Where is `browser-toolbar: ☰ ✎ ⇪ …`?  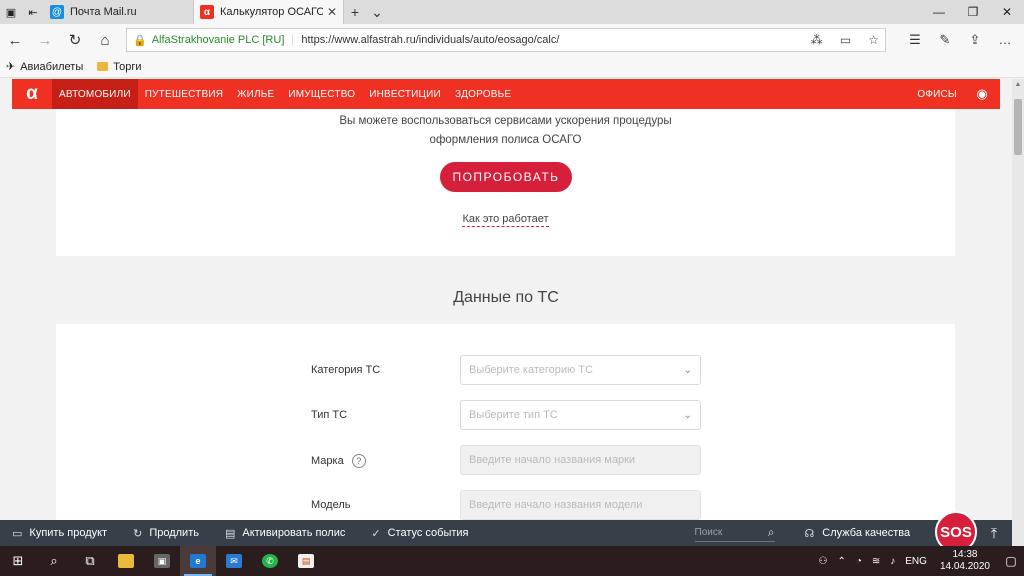 browser-toolbar: ☰ ✎ ⇪ … is located at coordinates (960, 40).